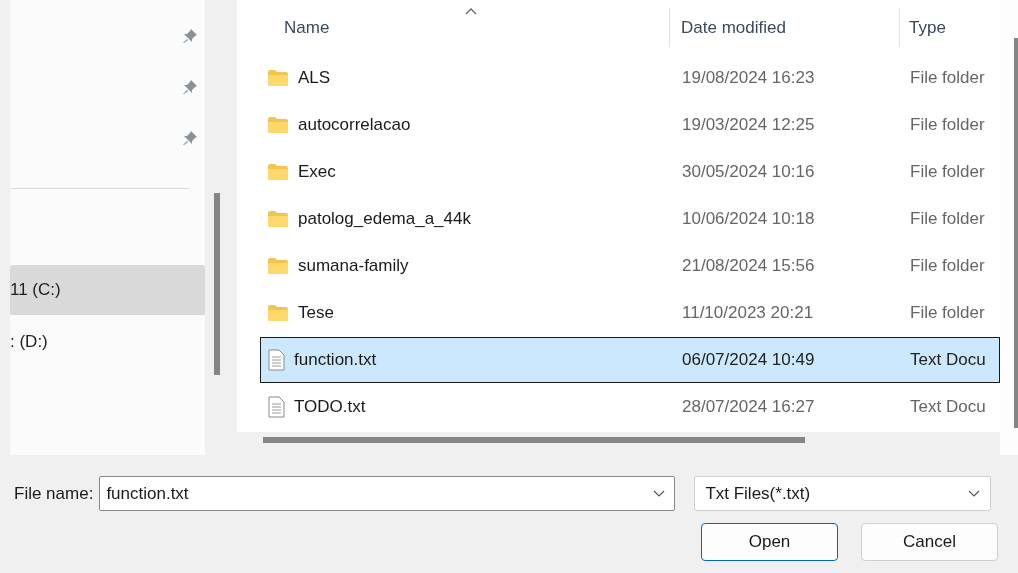  I want to click on file-name: Exec, so click(317, 172).